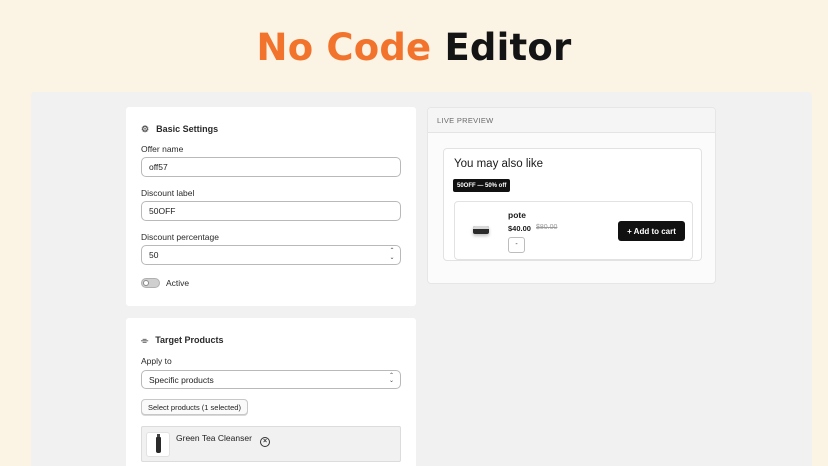  Describe the element at coordinates (344, 47) in the screenshot. I see `headline-accent: No Code` at that location.